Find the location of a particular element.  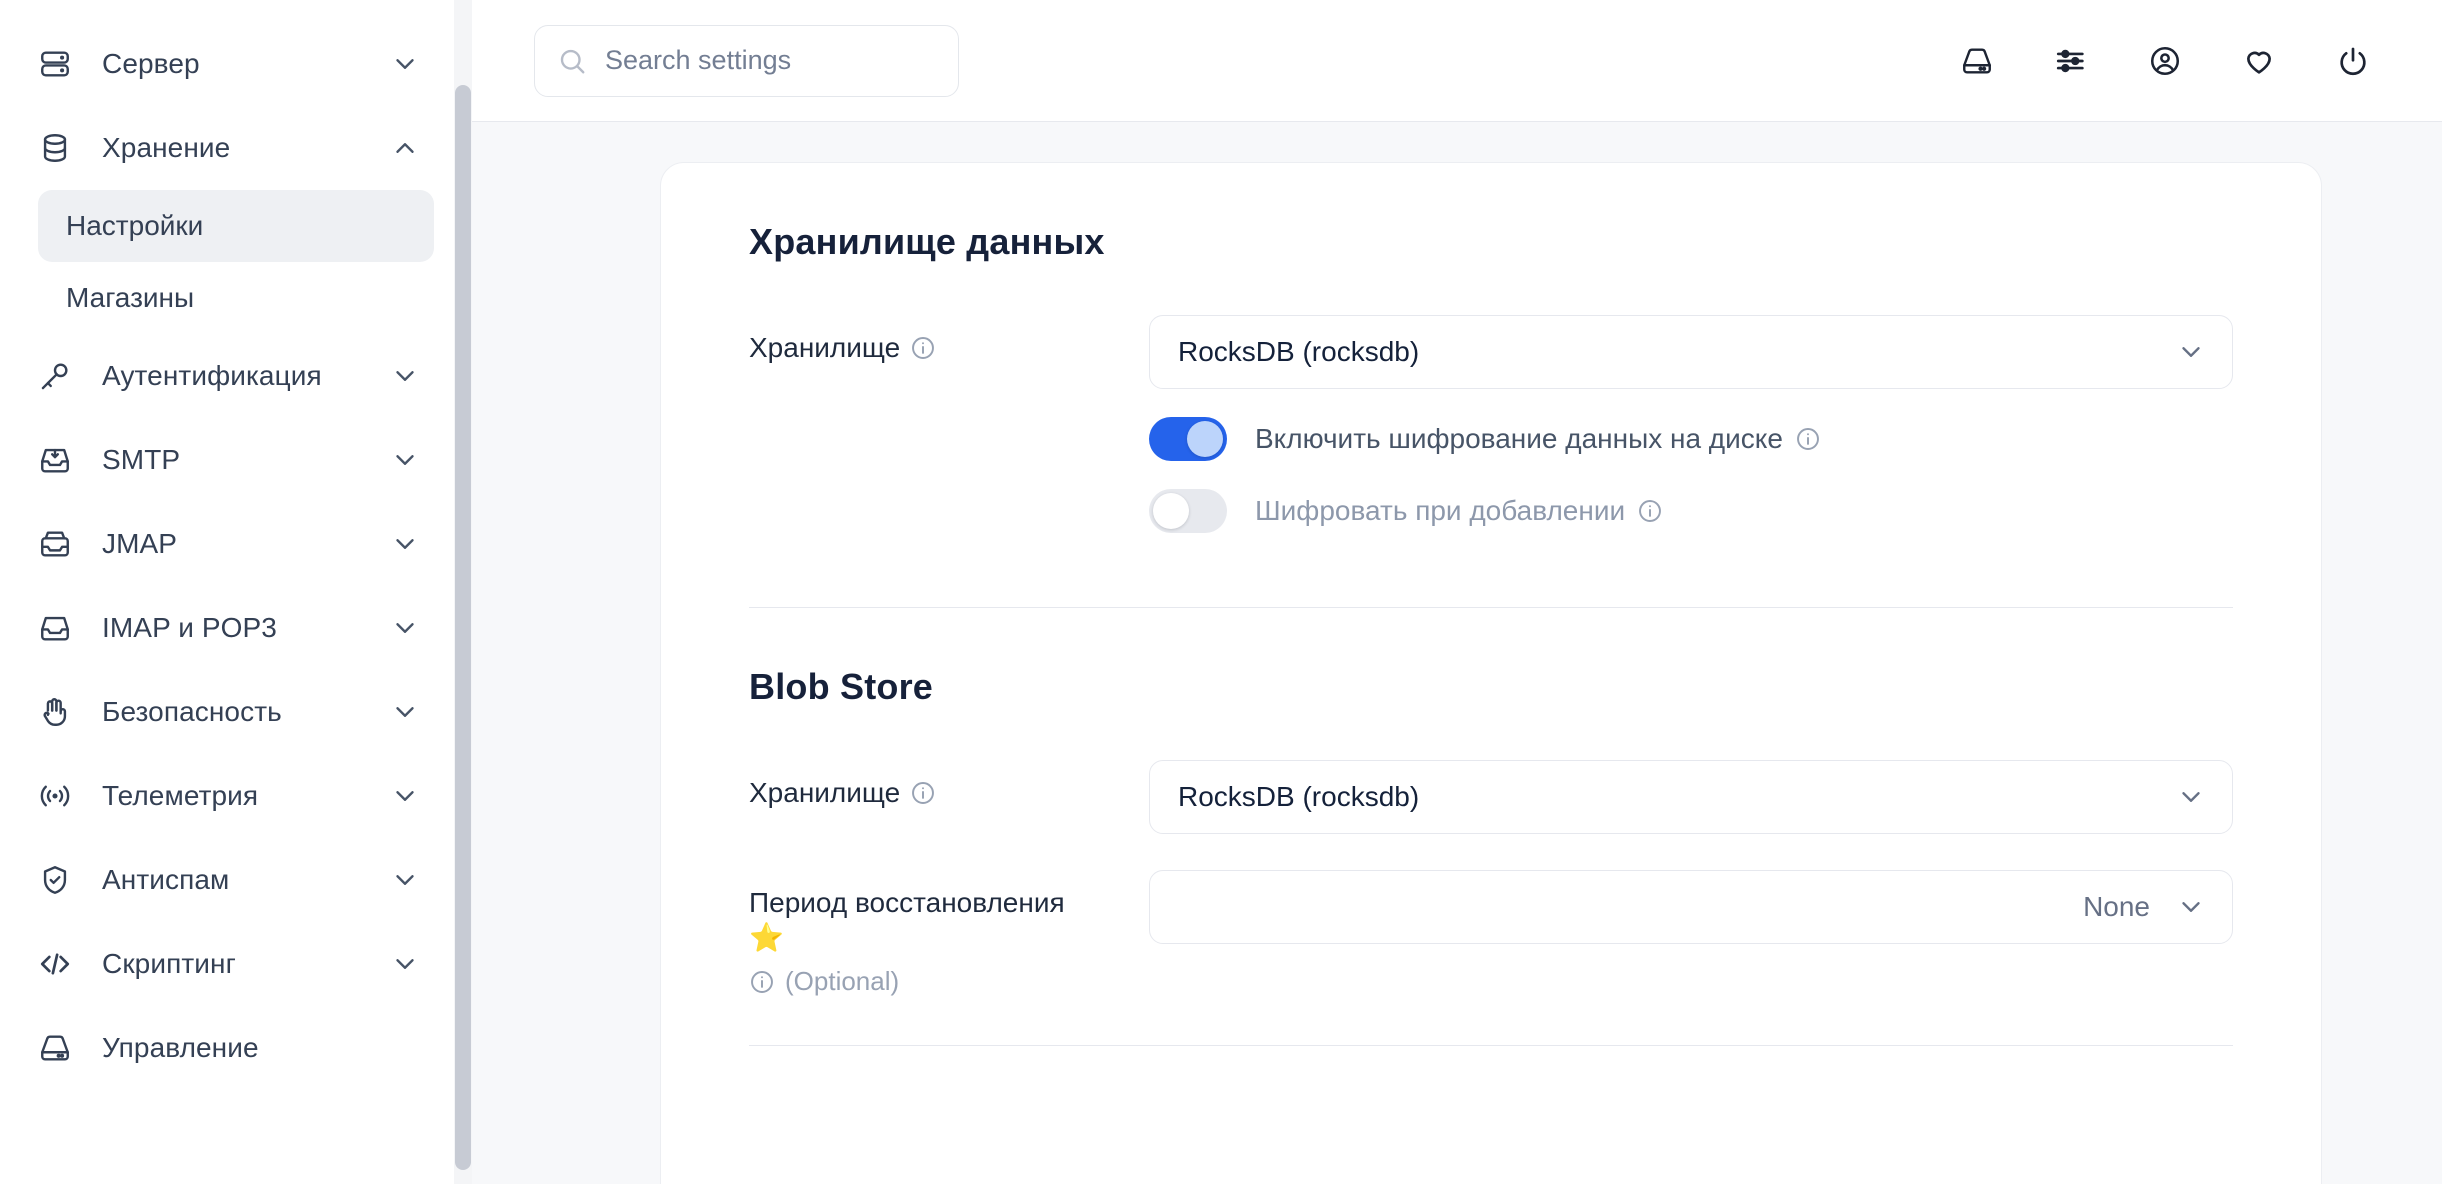

sidebar-item-imap-pop3: IMAP и POP3 is located at coordinates (236, 628).